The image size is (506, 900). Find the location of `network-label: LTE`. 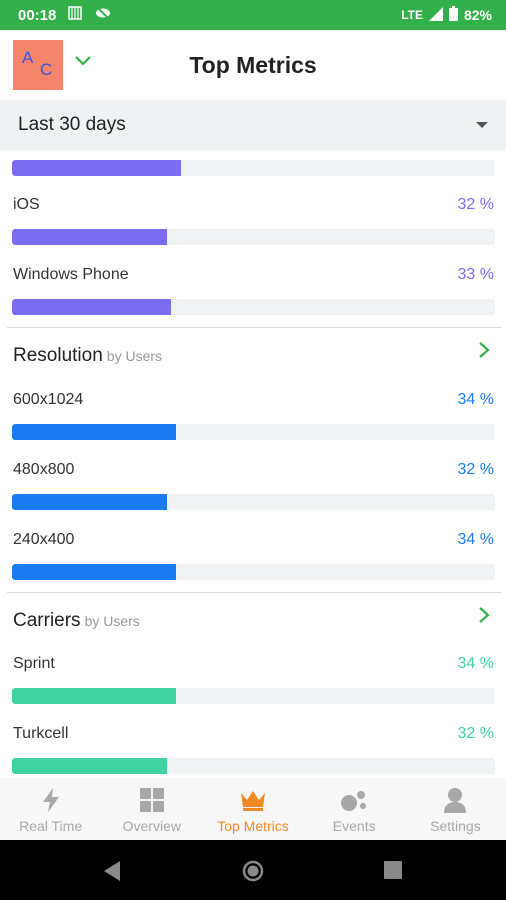

network-label: LTE is located at coordinates (412, 15).